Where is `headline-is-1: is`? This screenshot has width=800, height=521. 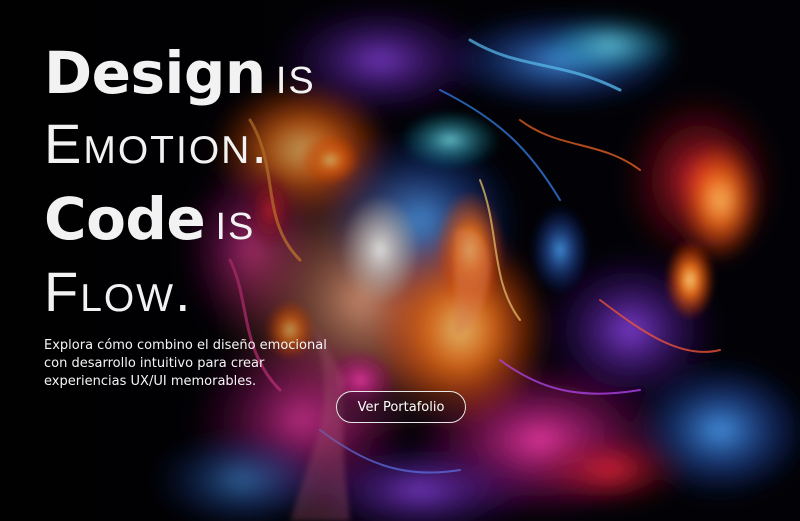
headline-is-1: is is located at coordinates (295, 75).